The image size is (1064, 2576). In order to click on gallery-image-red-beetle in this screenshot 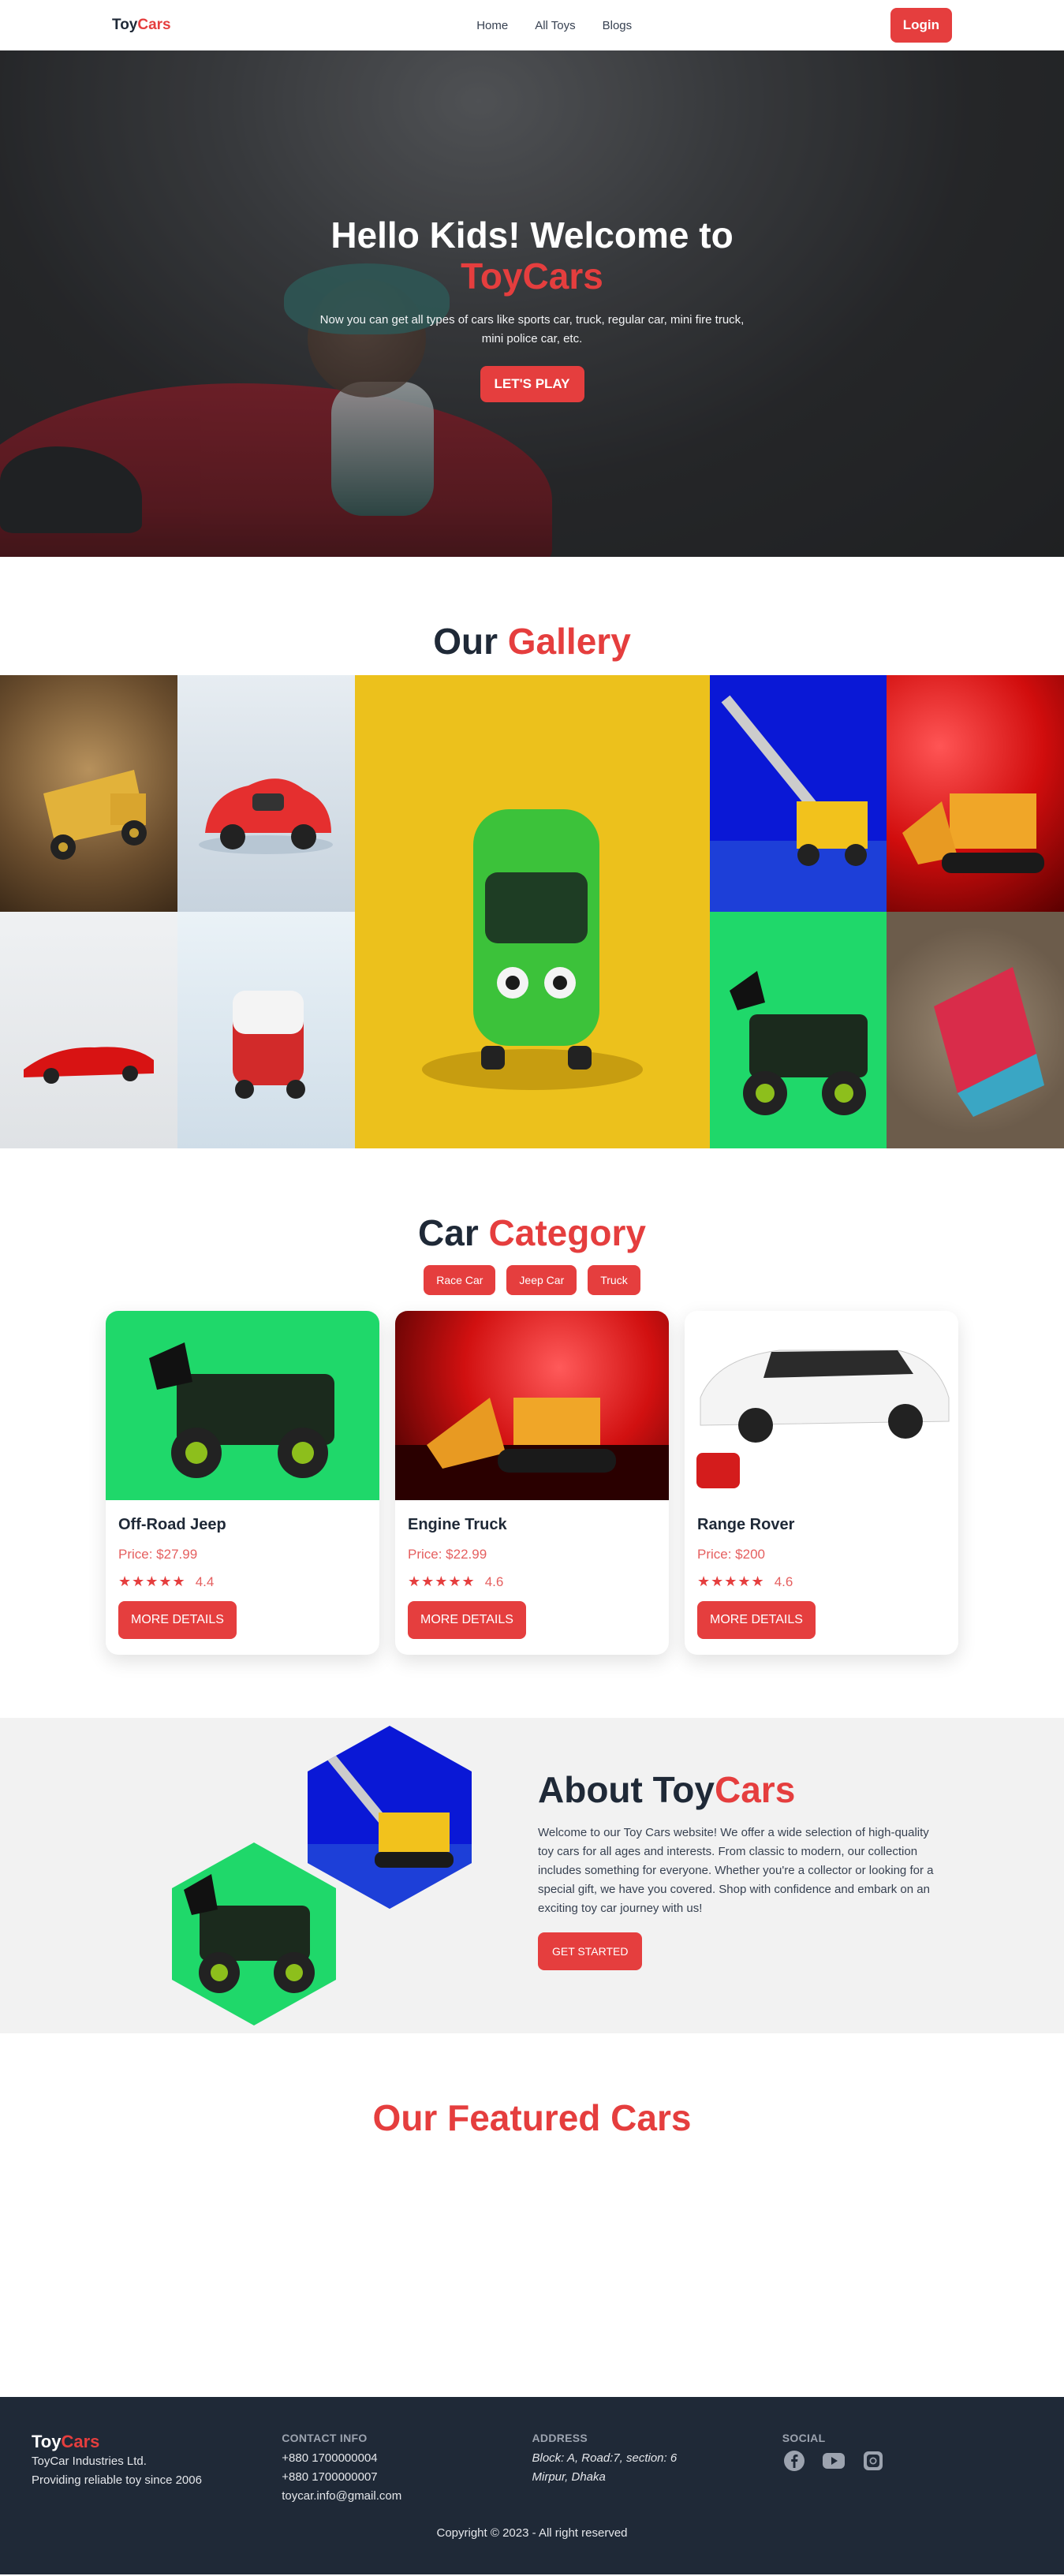, I will do `click(266, 793)`.